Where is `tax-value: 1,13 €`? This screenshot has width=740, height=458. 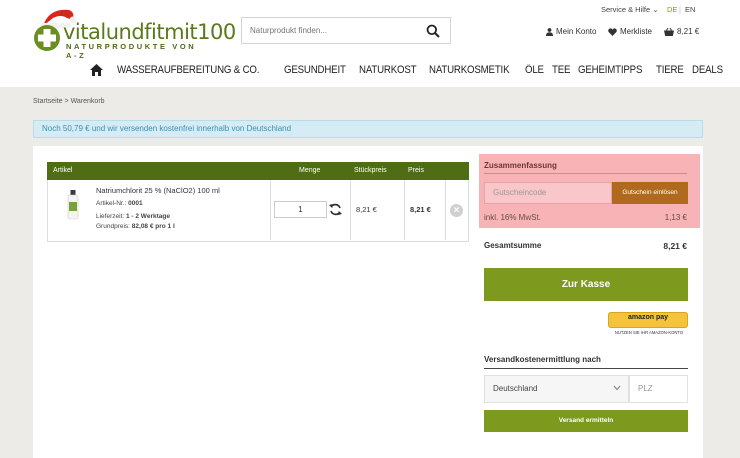
tax-value: 1,13 € is located at coordinates (675, 217).